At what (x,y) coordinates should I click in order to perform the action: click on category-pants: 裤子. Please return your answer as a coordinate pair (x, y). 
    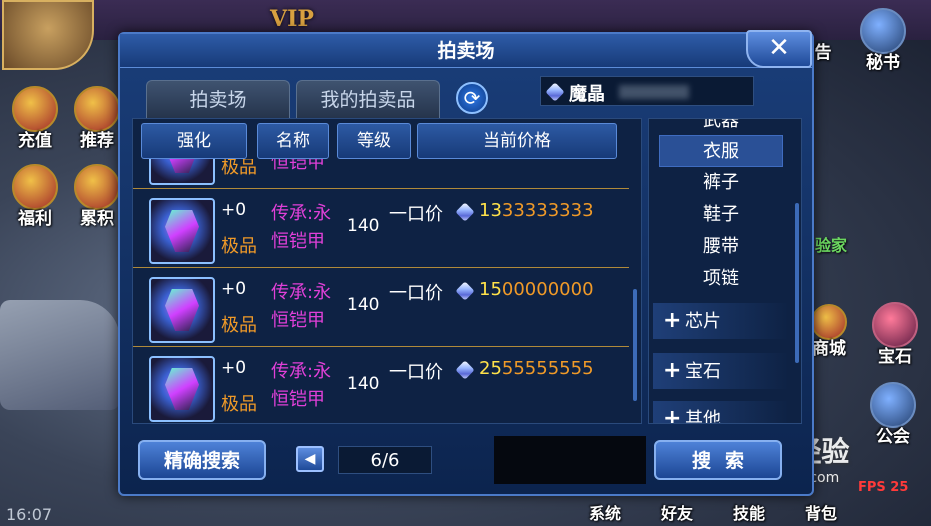
    Looking at the image, I should click on (721, 183).